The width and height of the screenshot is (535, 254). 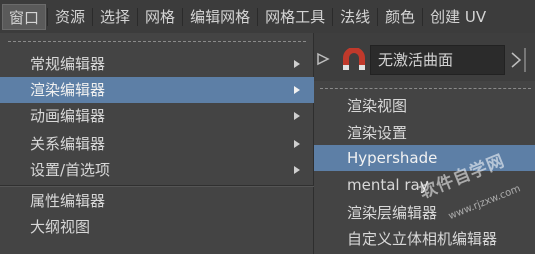 I want to click on menu-item-general-editors: 常规编辑器, so click(x=157, y=64).